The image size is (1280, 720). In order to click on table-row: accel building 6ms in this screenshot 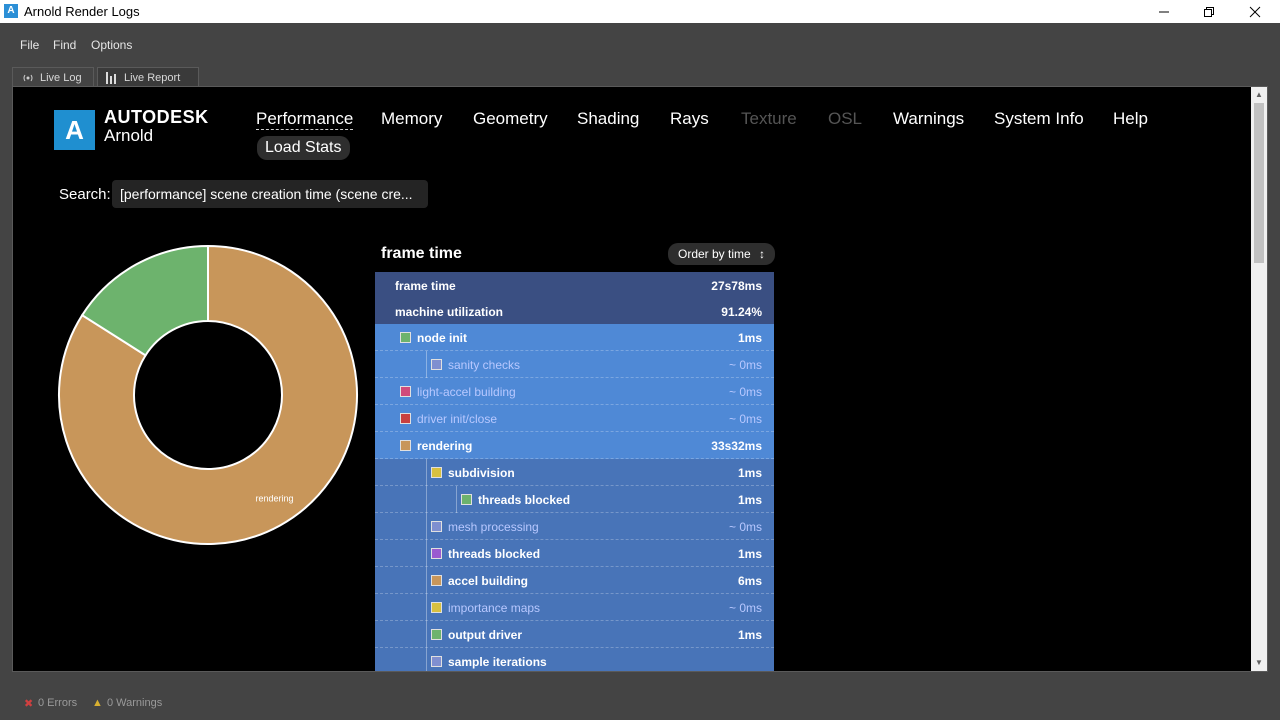, I will do `click(574, 580)`.